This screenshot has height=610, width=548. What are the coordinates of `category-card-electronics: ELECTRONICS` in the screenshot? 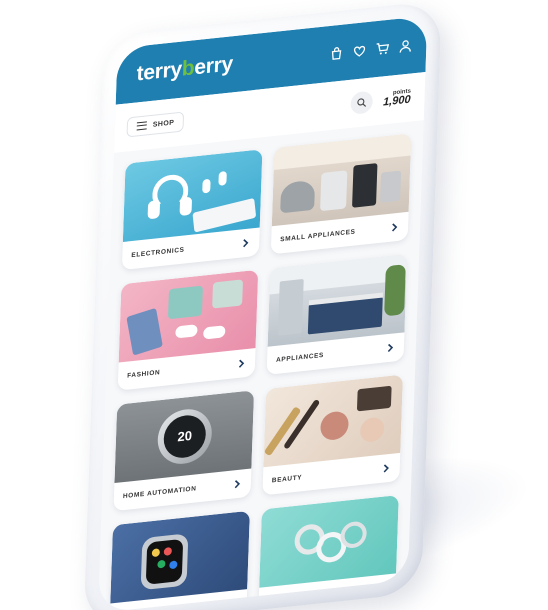 It's located at (192, 210).